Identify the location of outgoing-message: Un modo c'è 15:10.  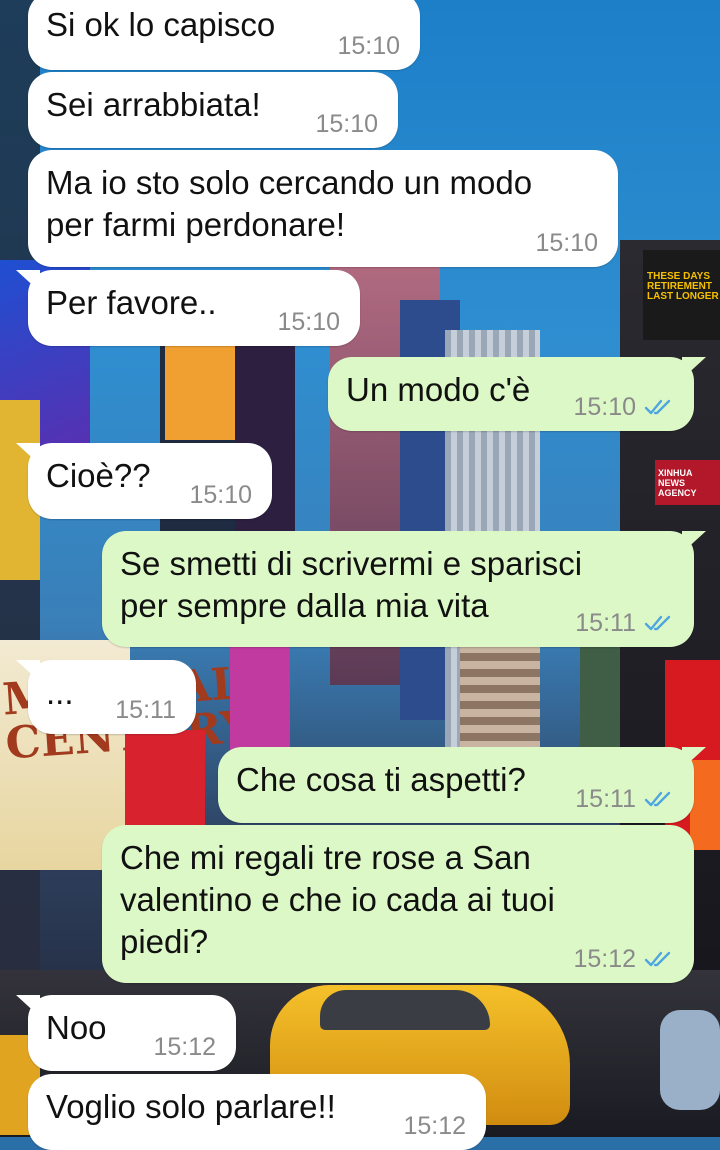
(517, 394).